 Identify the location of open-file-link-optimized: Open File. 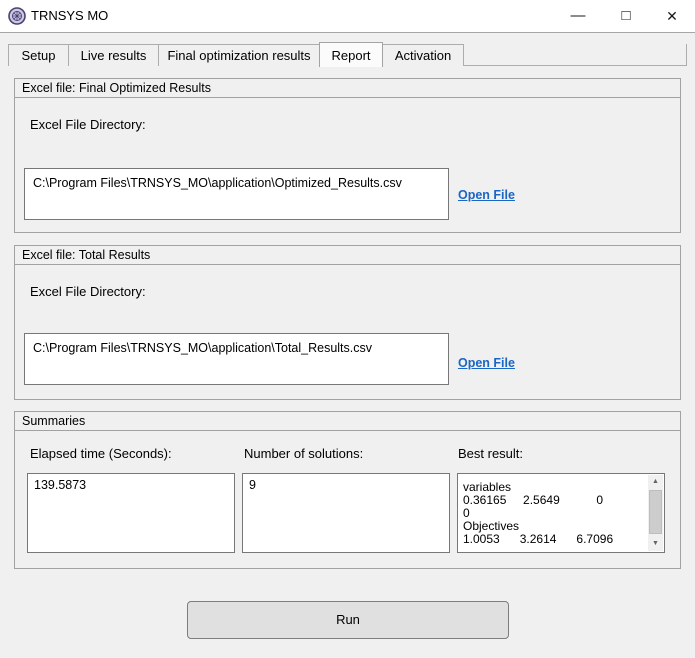
(486, 195).